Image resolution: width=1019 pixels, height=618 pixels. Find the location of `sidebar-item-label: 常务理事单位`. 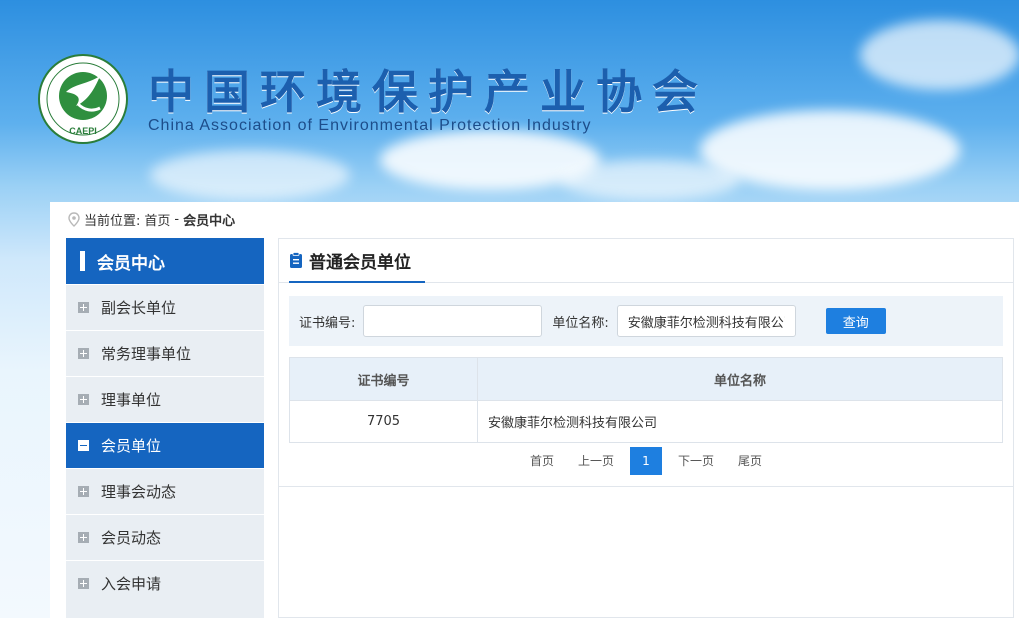

sidebar-item-label: 常务理事单位 is located at coordinates (146, 354).